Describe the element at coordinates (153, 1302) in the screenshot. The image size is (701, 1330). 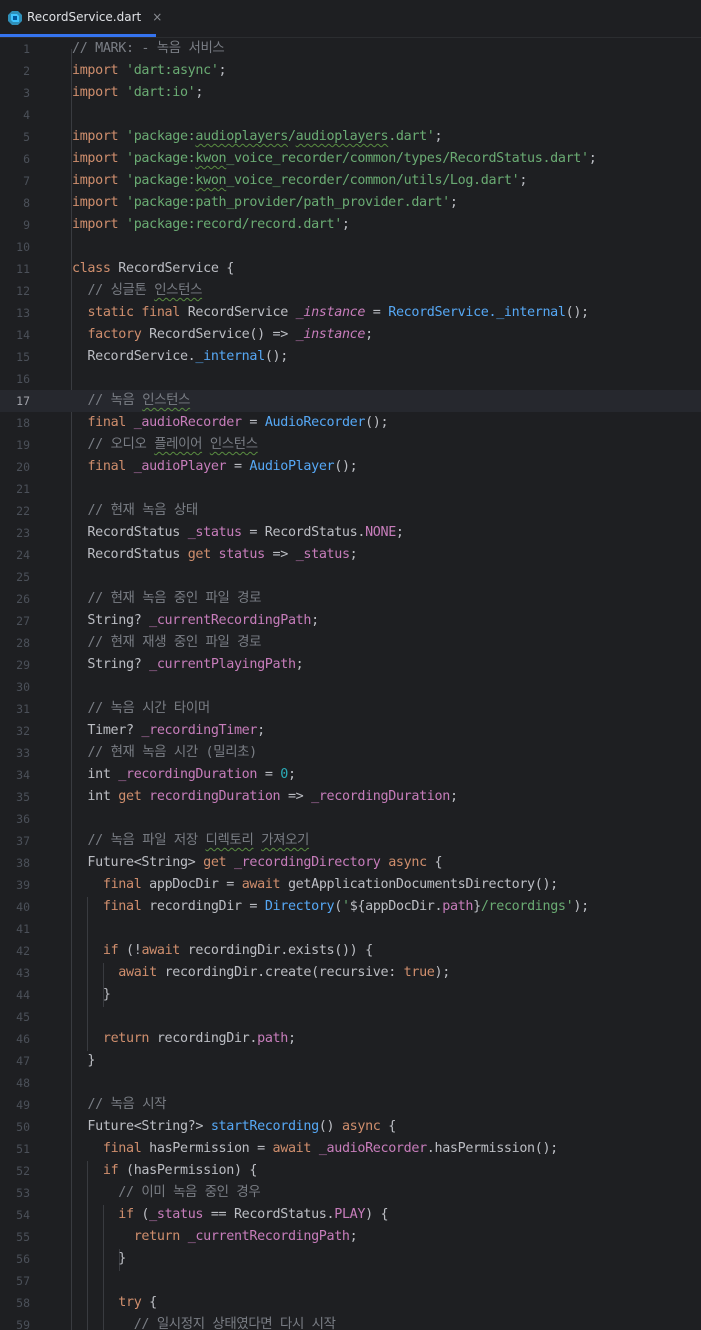
I see `code-token: {` at that location.